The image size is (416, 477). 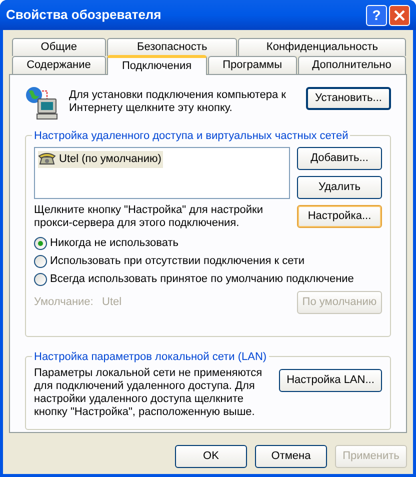 What do you see at coordinates (84, 15) in the screenshot?
I see `window-title: Свойства обозревателя` at bounding box center [84, 15].